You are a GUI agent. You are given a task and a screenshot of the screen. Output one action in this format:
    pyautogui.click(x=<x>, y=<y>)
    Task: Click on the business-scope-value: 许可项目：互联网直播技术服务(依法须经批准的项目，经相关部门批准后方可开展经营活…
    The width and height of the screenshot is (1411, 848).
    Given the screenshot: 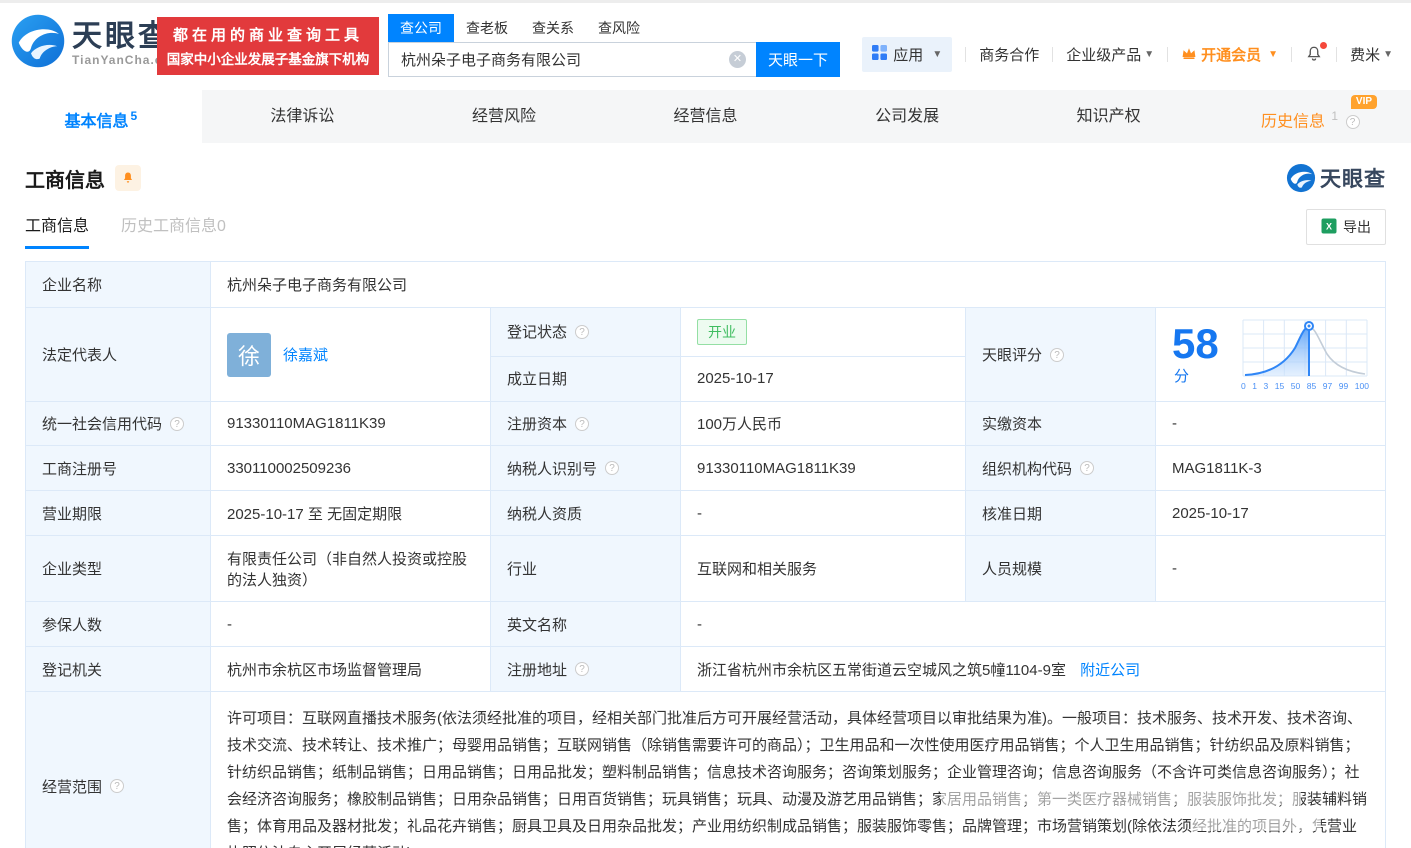 What is the action you would take?
    pyautogui.click(x=797, y=779)
    